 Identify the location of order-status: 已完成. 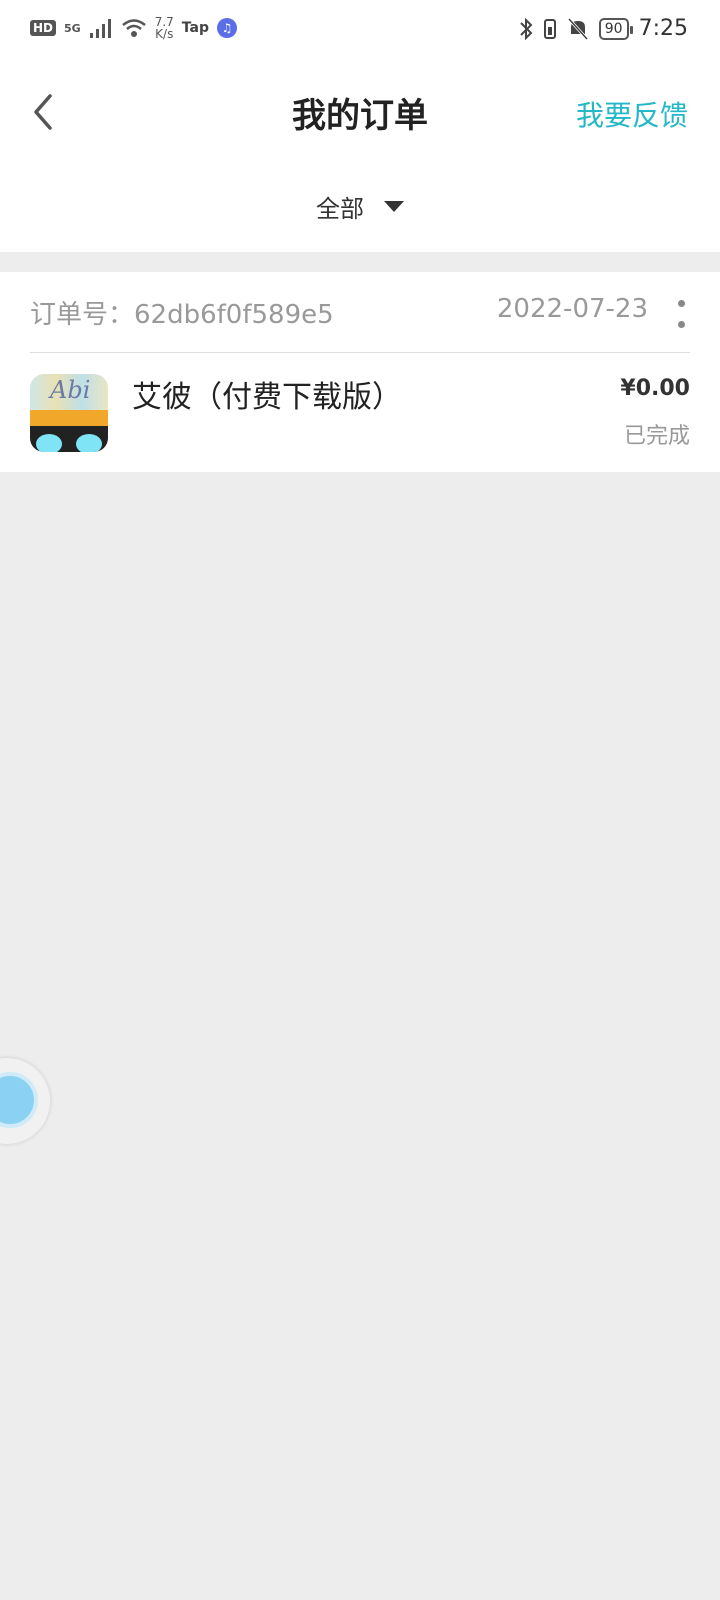
(656, 436).